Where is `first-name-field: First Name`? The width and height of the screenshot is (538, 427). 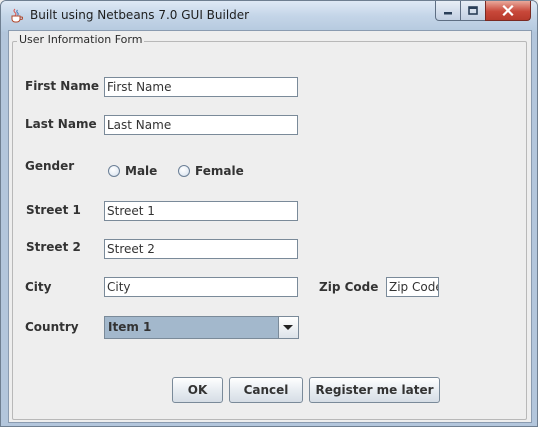
first-name-field: First Name is located at coordinates (201, 87).